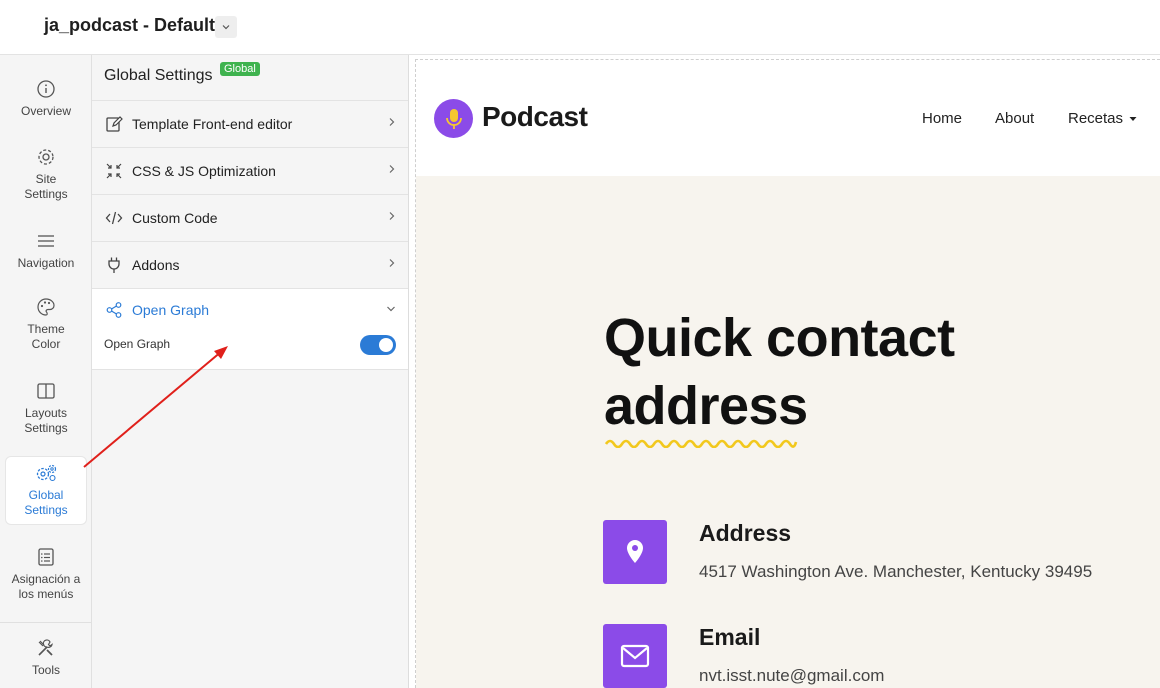  Describe the element at coordinates (45, 670) in the screenshot. I see `rail-item-label: Tools` at that location.